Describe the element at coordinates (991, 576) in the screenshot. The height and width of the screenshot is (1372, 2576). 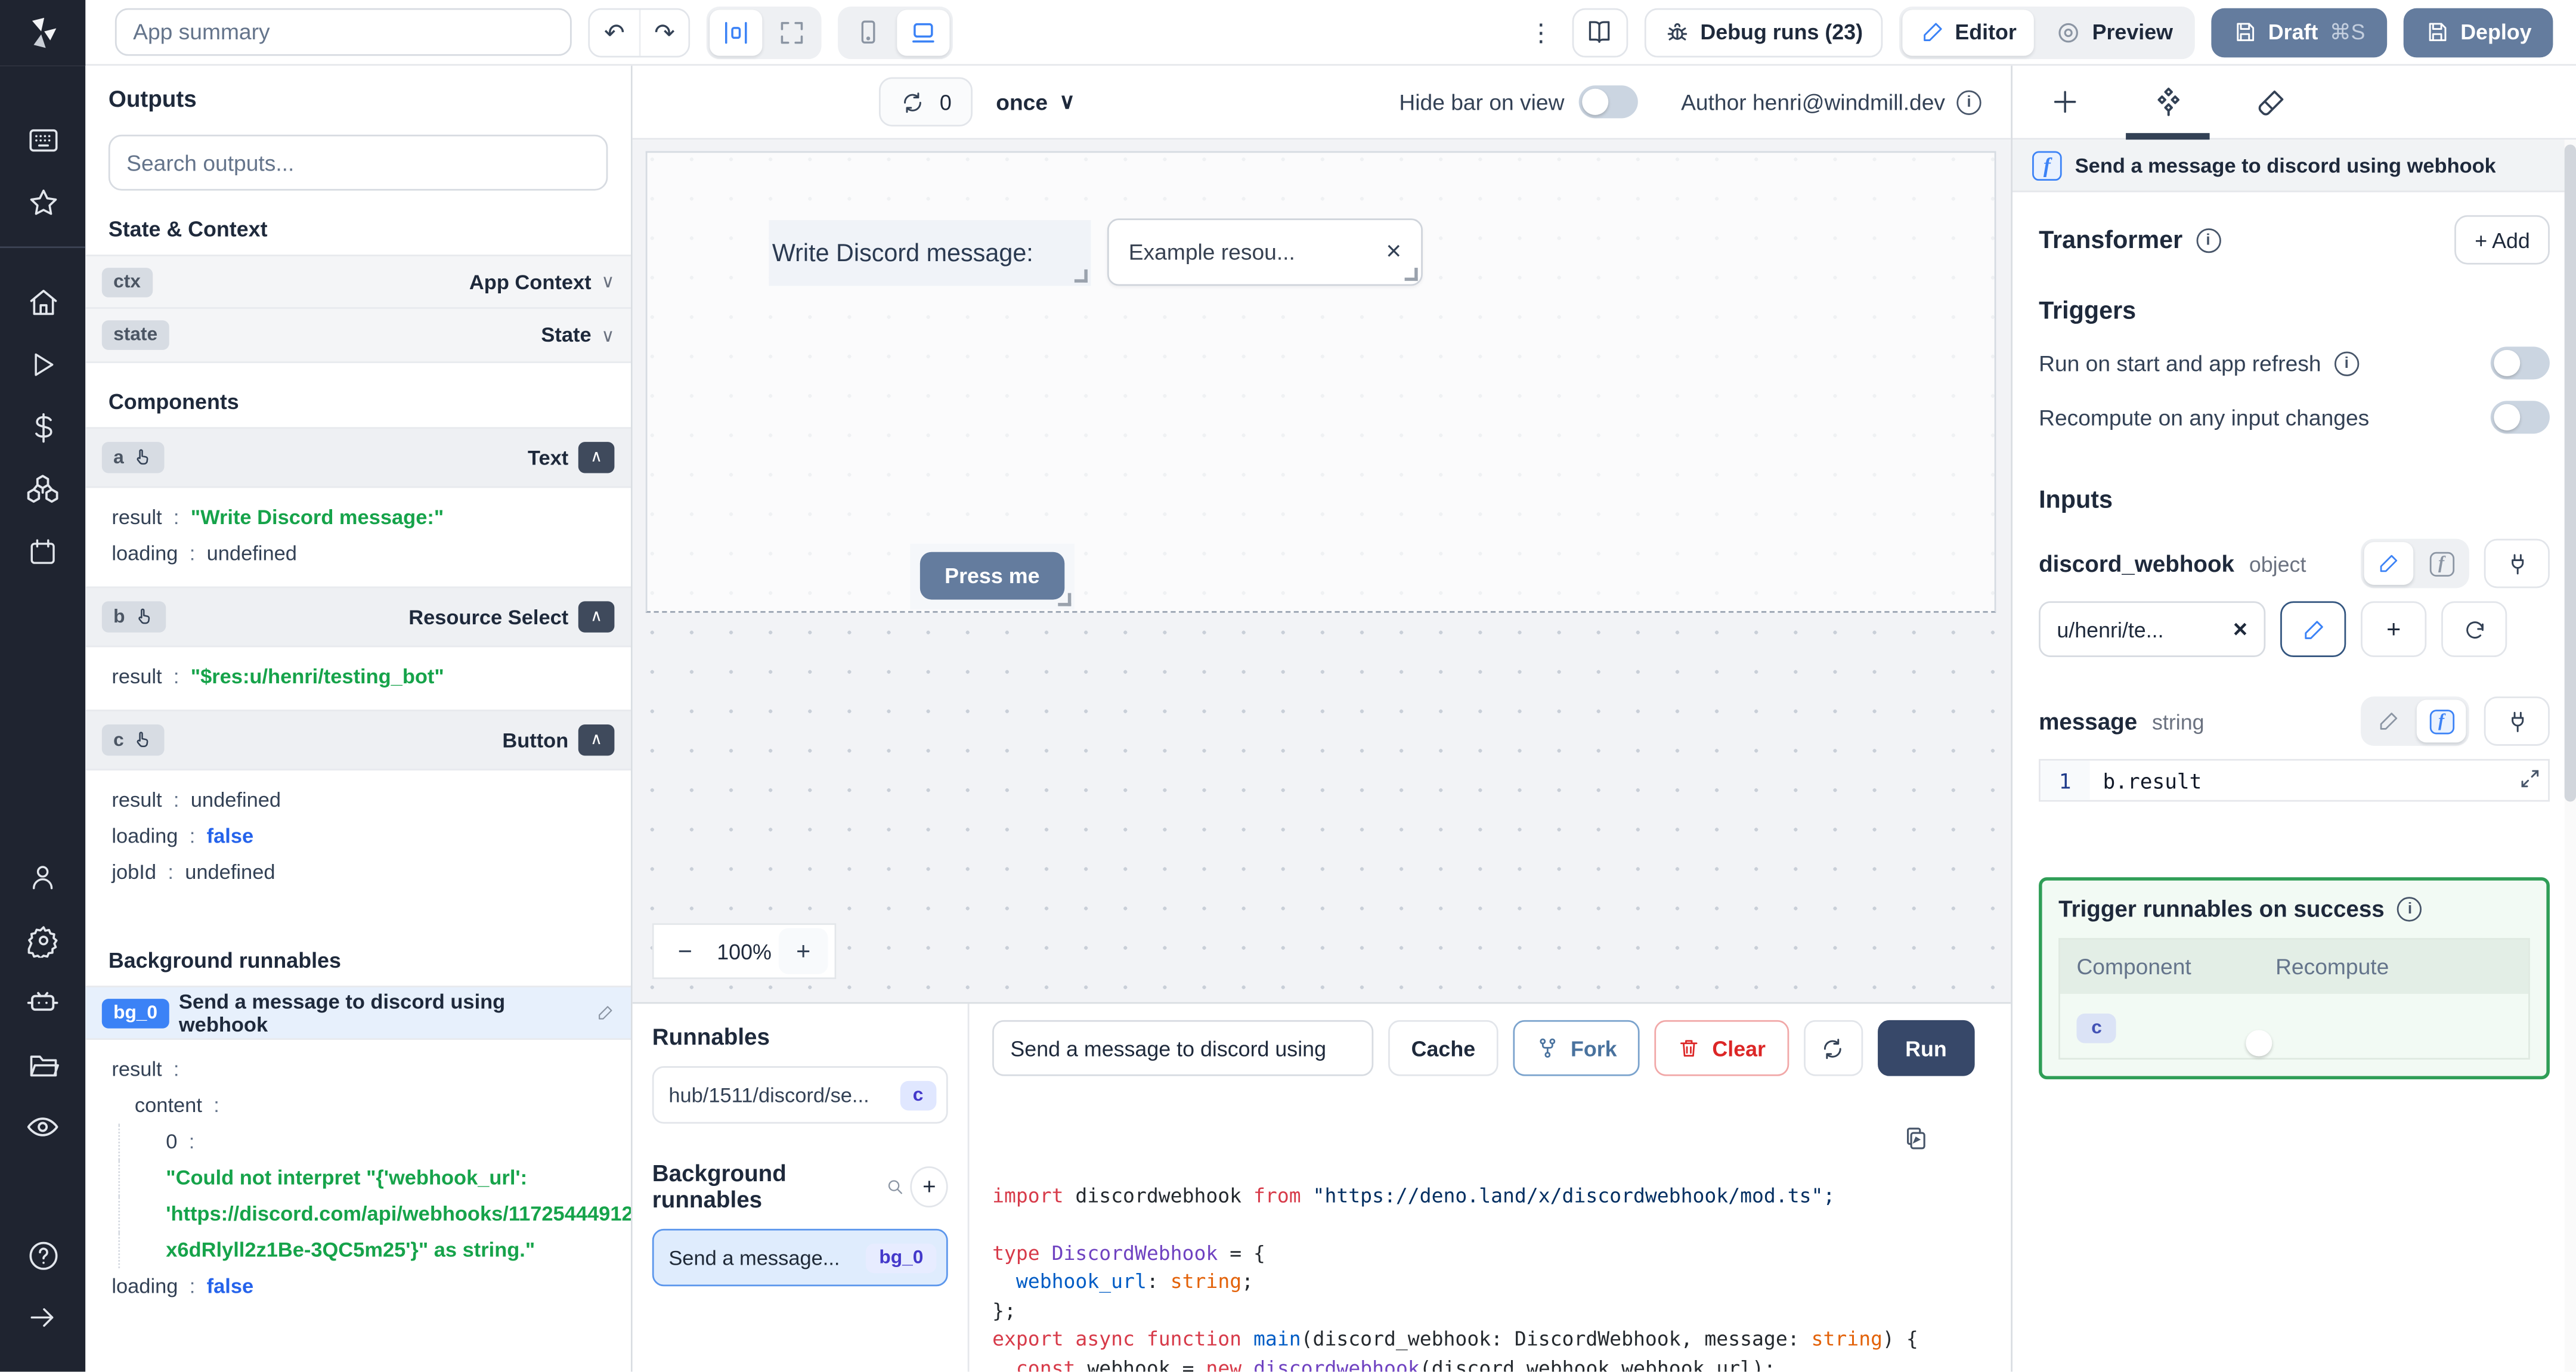
I see `press-me-button: Press me` at that location.